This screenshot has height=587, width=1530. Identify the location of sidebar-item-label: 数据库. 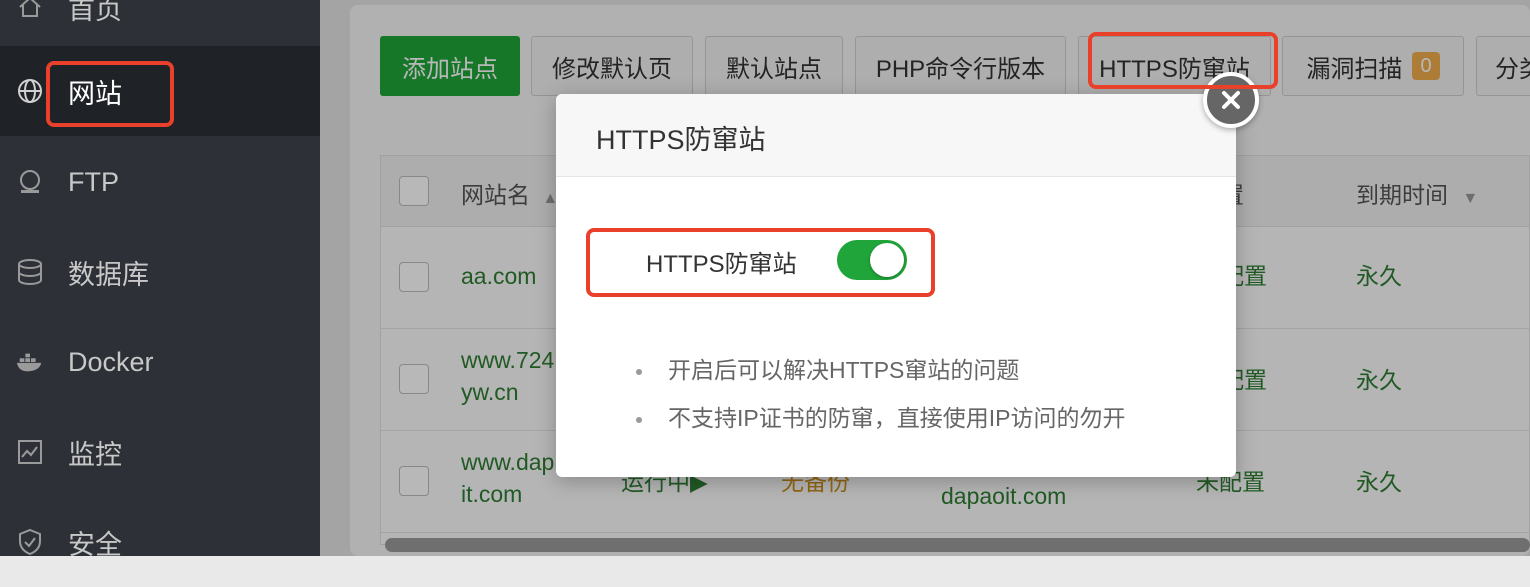
(108, 274).